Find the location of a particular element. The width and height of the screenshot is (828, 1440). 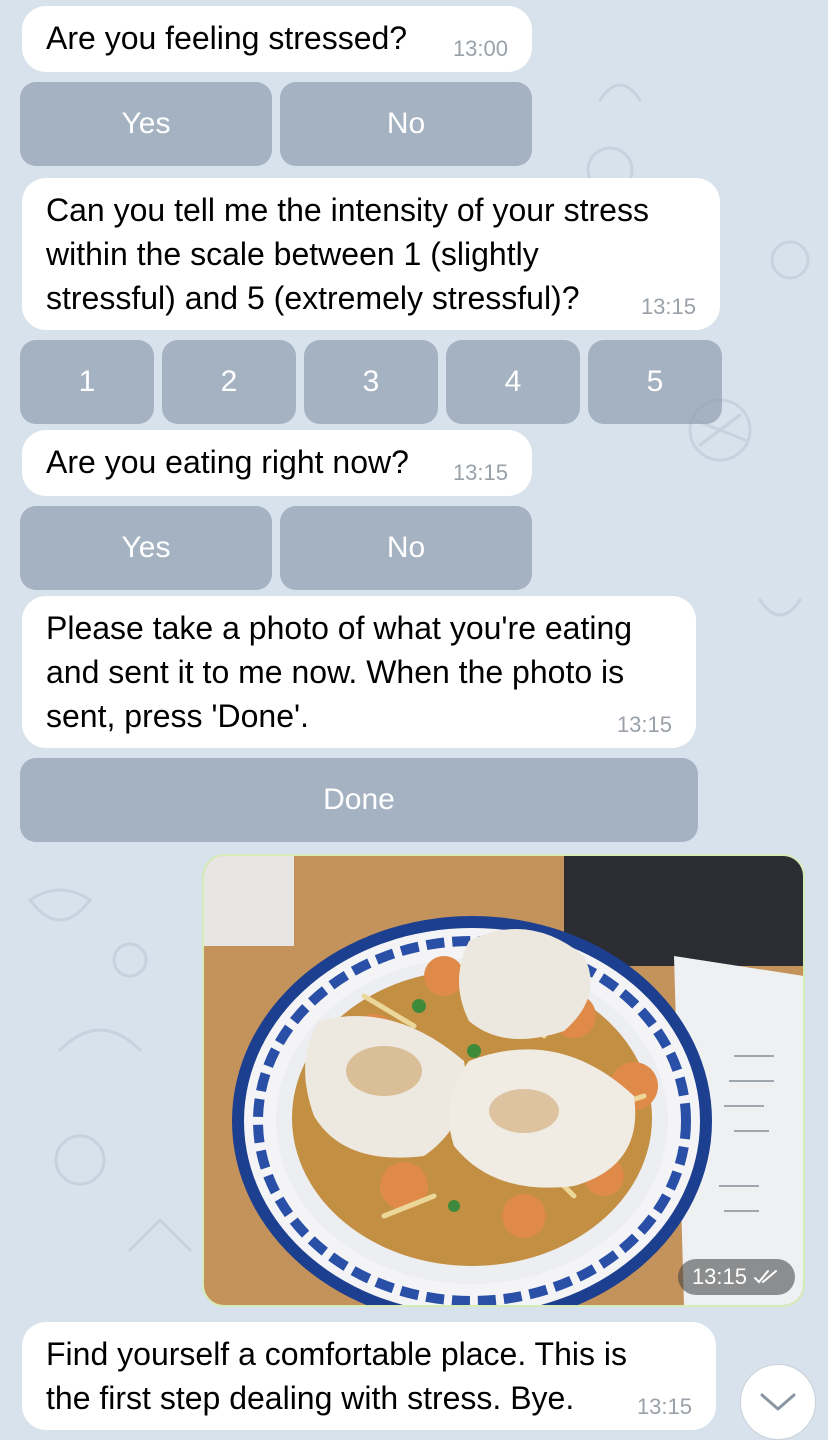

intensity-5-button: 5 is located at coordinates (655, 382).